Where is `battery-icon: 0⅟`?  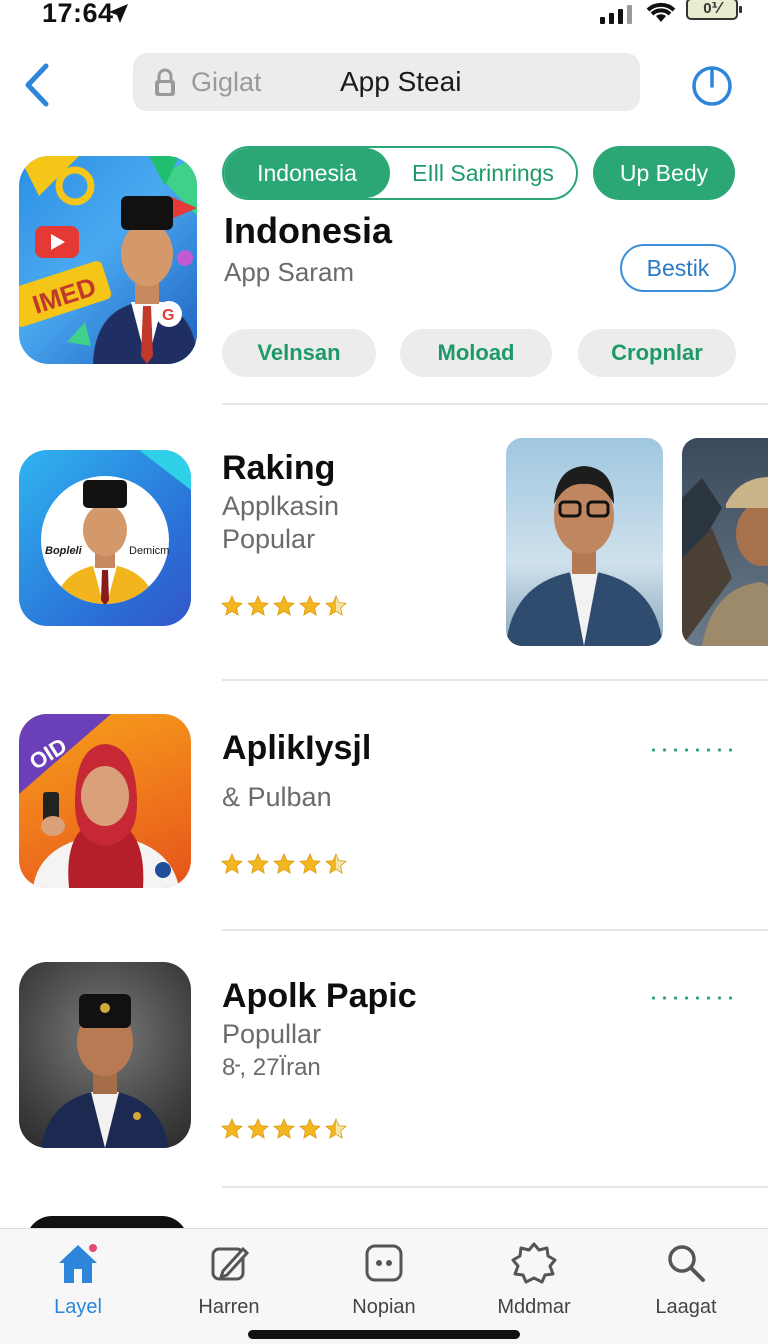
battery-icon: 0⅟ is located at coordinates (714, 10).